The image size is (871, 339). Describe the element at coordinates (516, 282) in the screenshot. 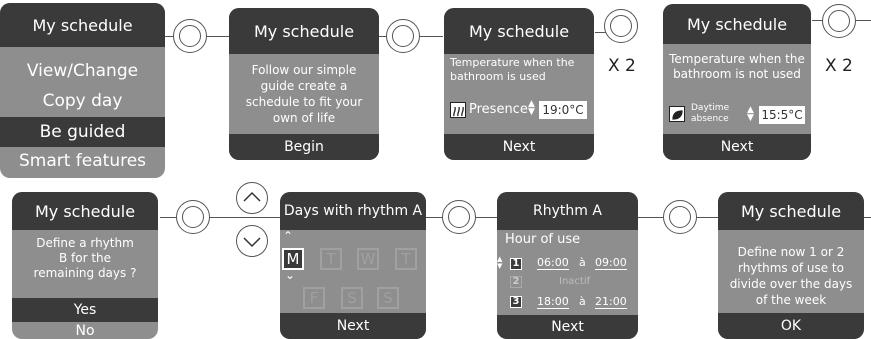

I see `slot-number: 2` at that location.